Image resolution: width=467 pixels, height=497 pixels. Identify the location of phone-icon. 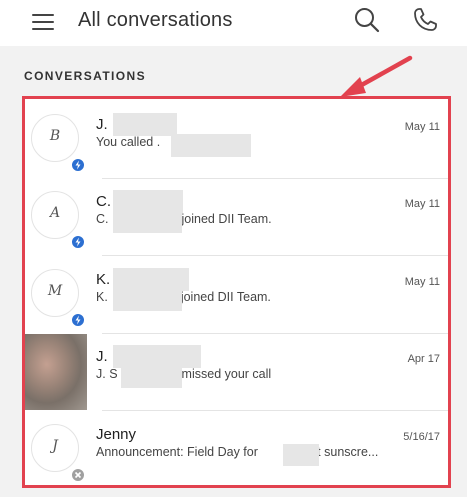
(425, 20).